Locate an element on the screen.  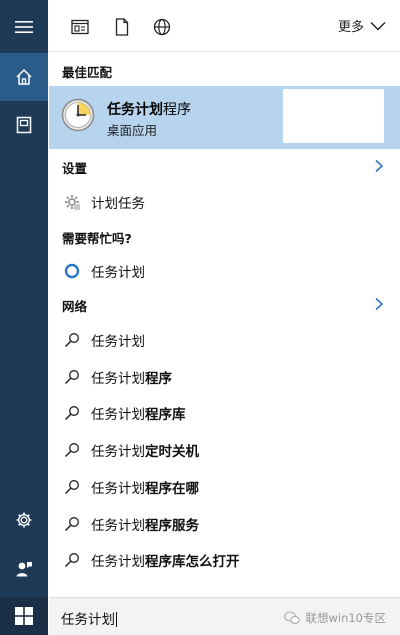
settings-item-label: 计划任务 is located at coordinates (118, 204).